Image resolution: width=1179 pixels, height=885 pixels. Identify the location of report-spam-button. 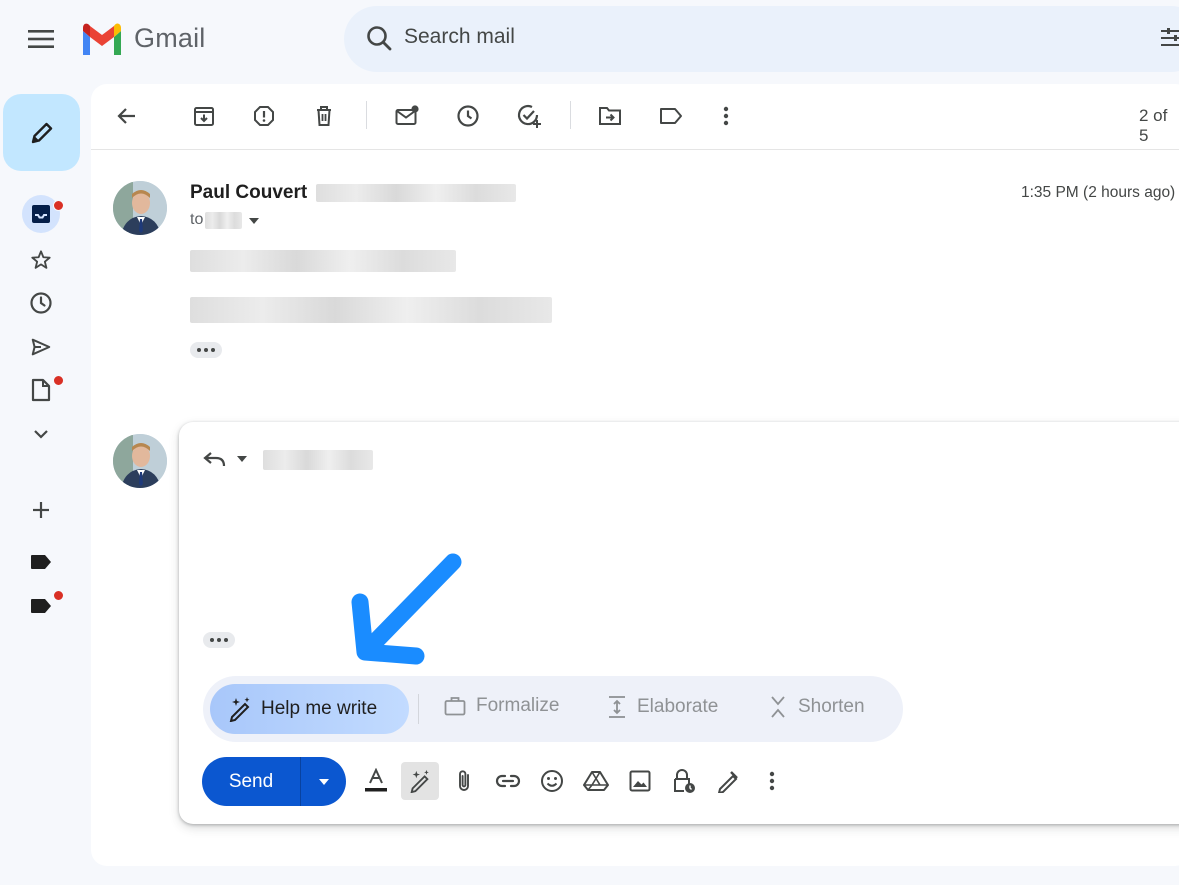
(264, 116).